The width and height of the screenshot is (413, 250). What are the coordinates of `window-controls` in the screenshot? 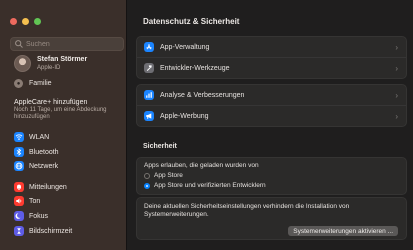 It's located at (25, 21).